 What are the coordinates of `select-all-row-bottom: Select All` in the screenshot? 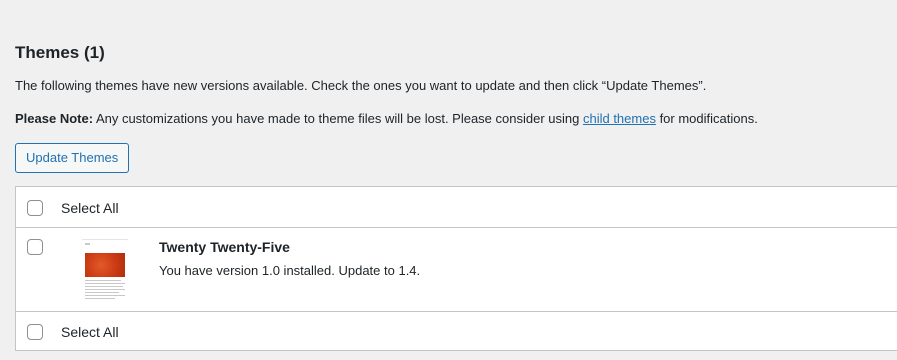 It's located at (456, 330).